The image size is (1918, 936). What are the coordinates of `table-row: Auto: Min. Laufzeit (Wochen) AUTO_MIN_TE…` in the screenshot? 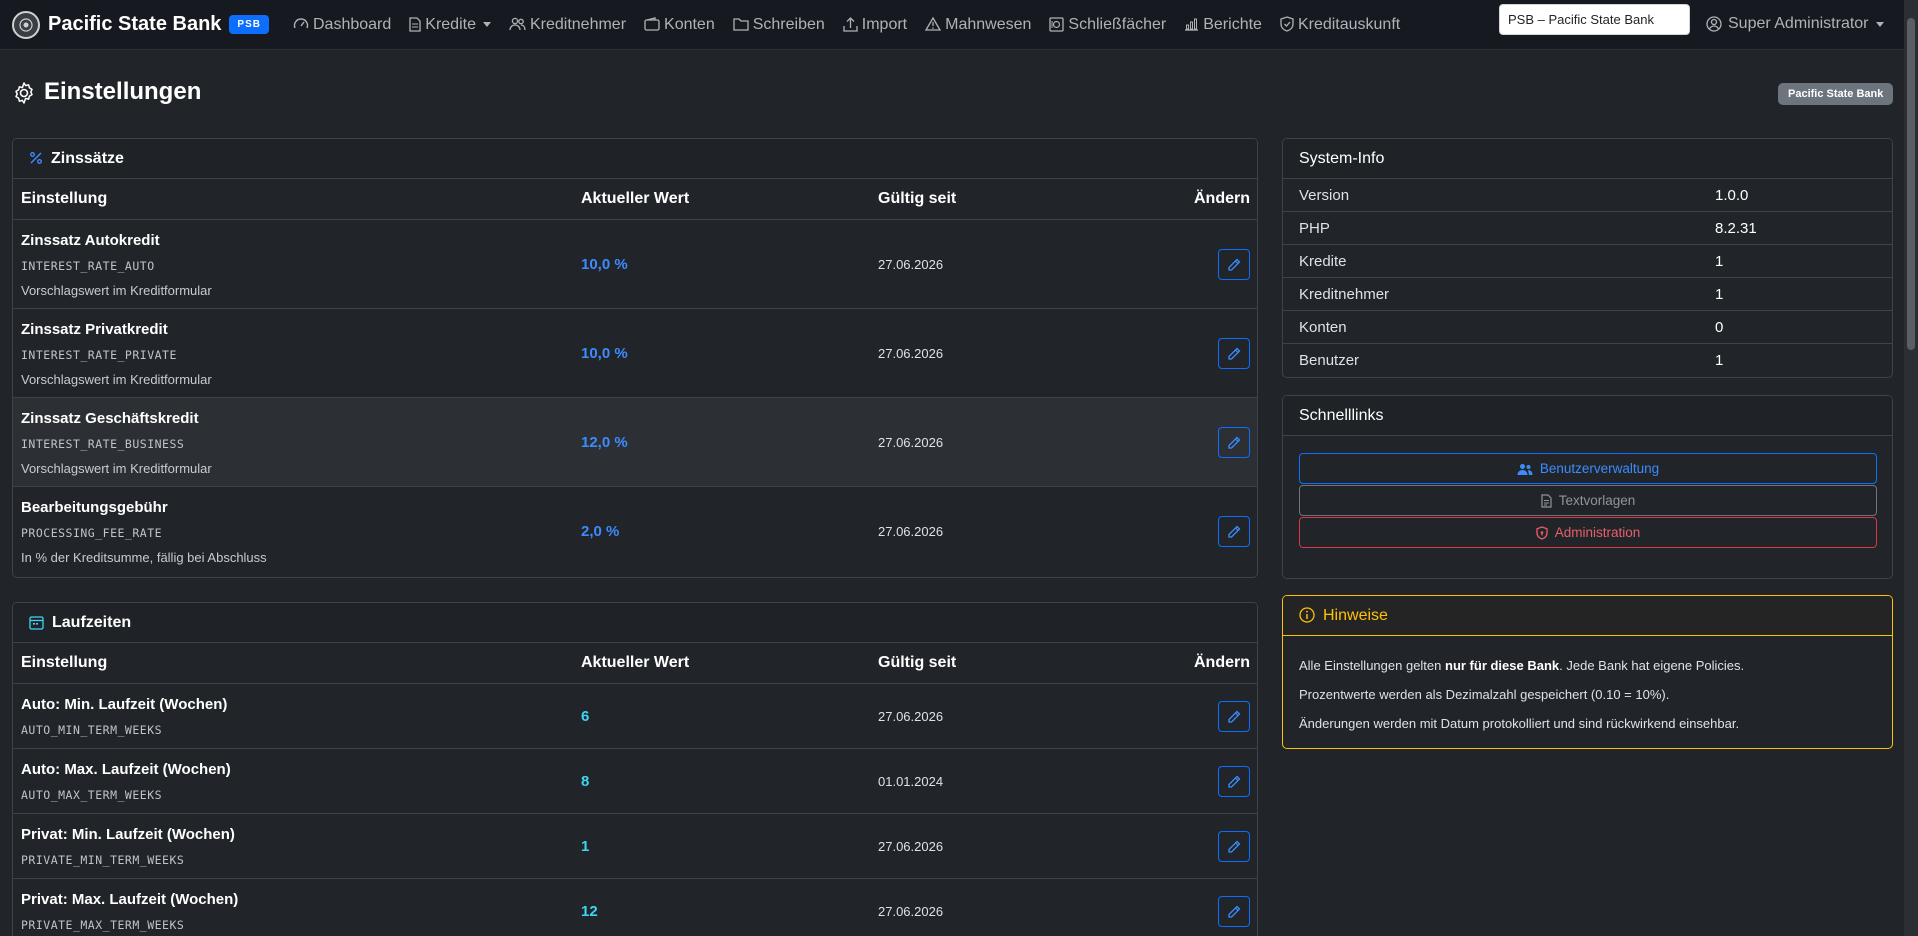 It's located at (635, 716).